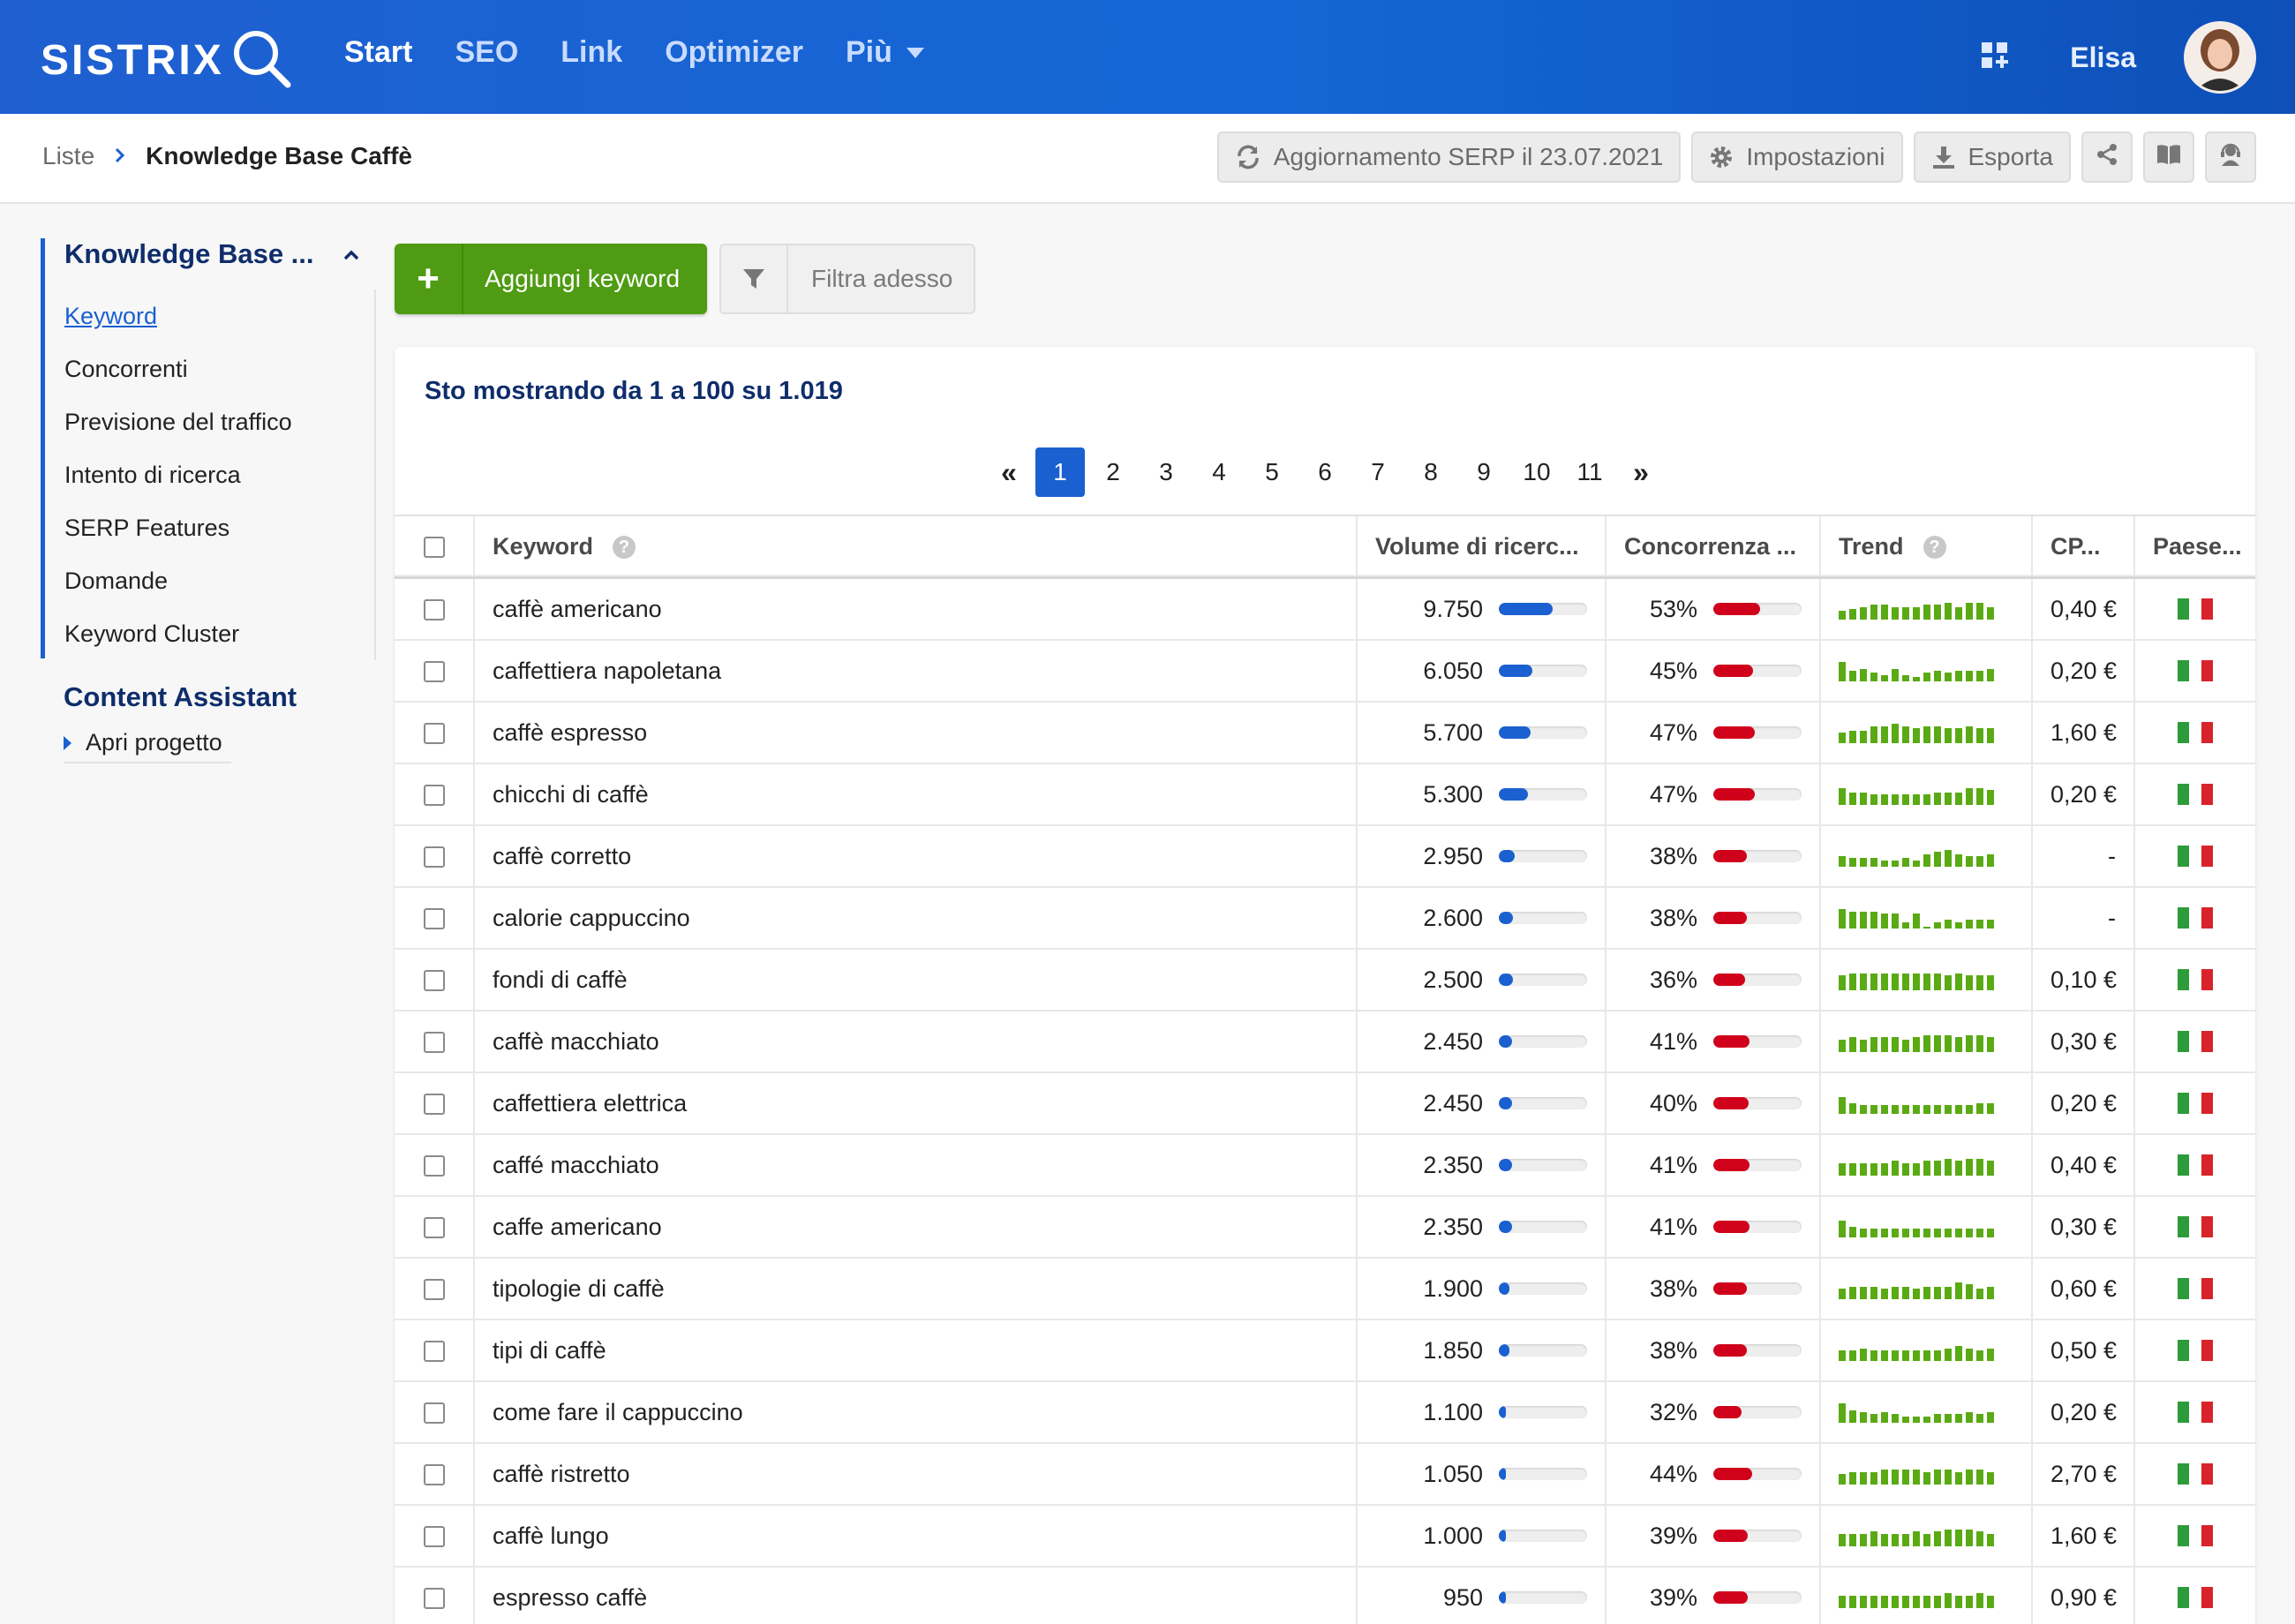  What do you see at coordinates (2107, 157) in the screenshot?
I see `share-button` at bounding box center [2107, 157].